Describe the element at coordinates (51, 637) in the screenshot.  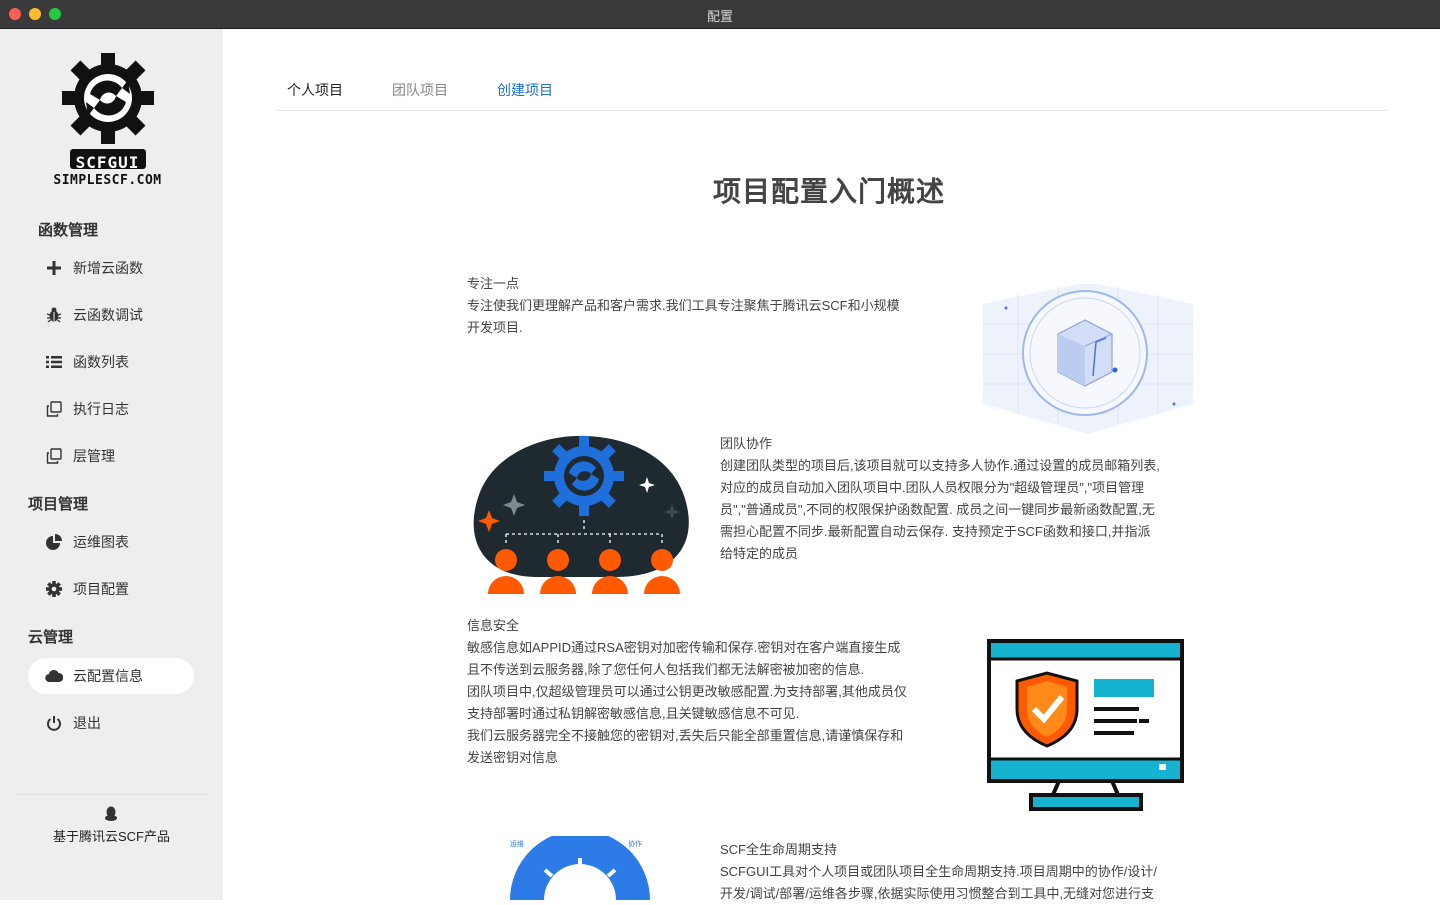
I see `section-cloud-management: 云管理` at that location.